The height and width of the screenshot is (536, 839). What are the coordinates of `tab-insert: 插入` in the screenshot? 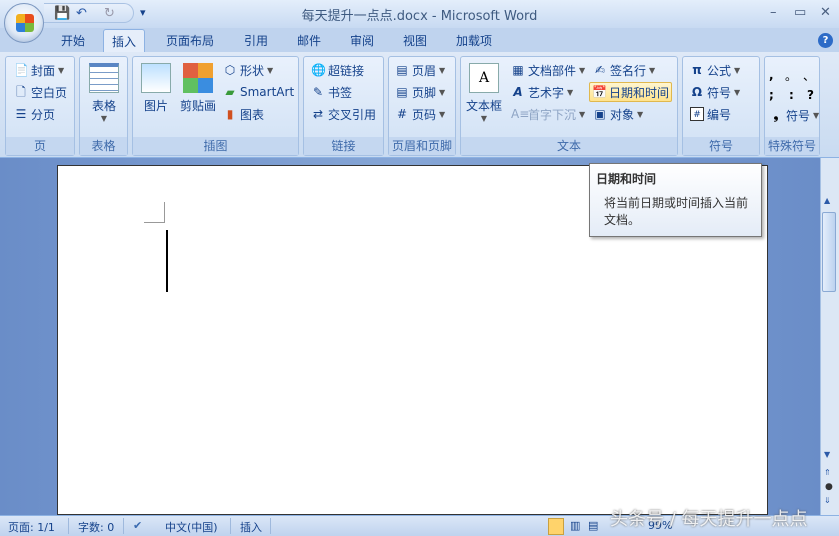 It's located at (124, 41).